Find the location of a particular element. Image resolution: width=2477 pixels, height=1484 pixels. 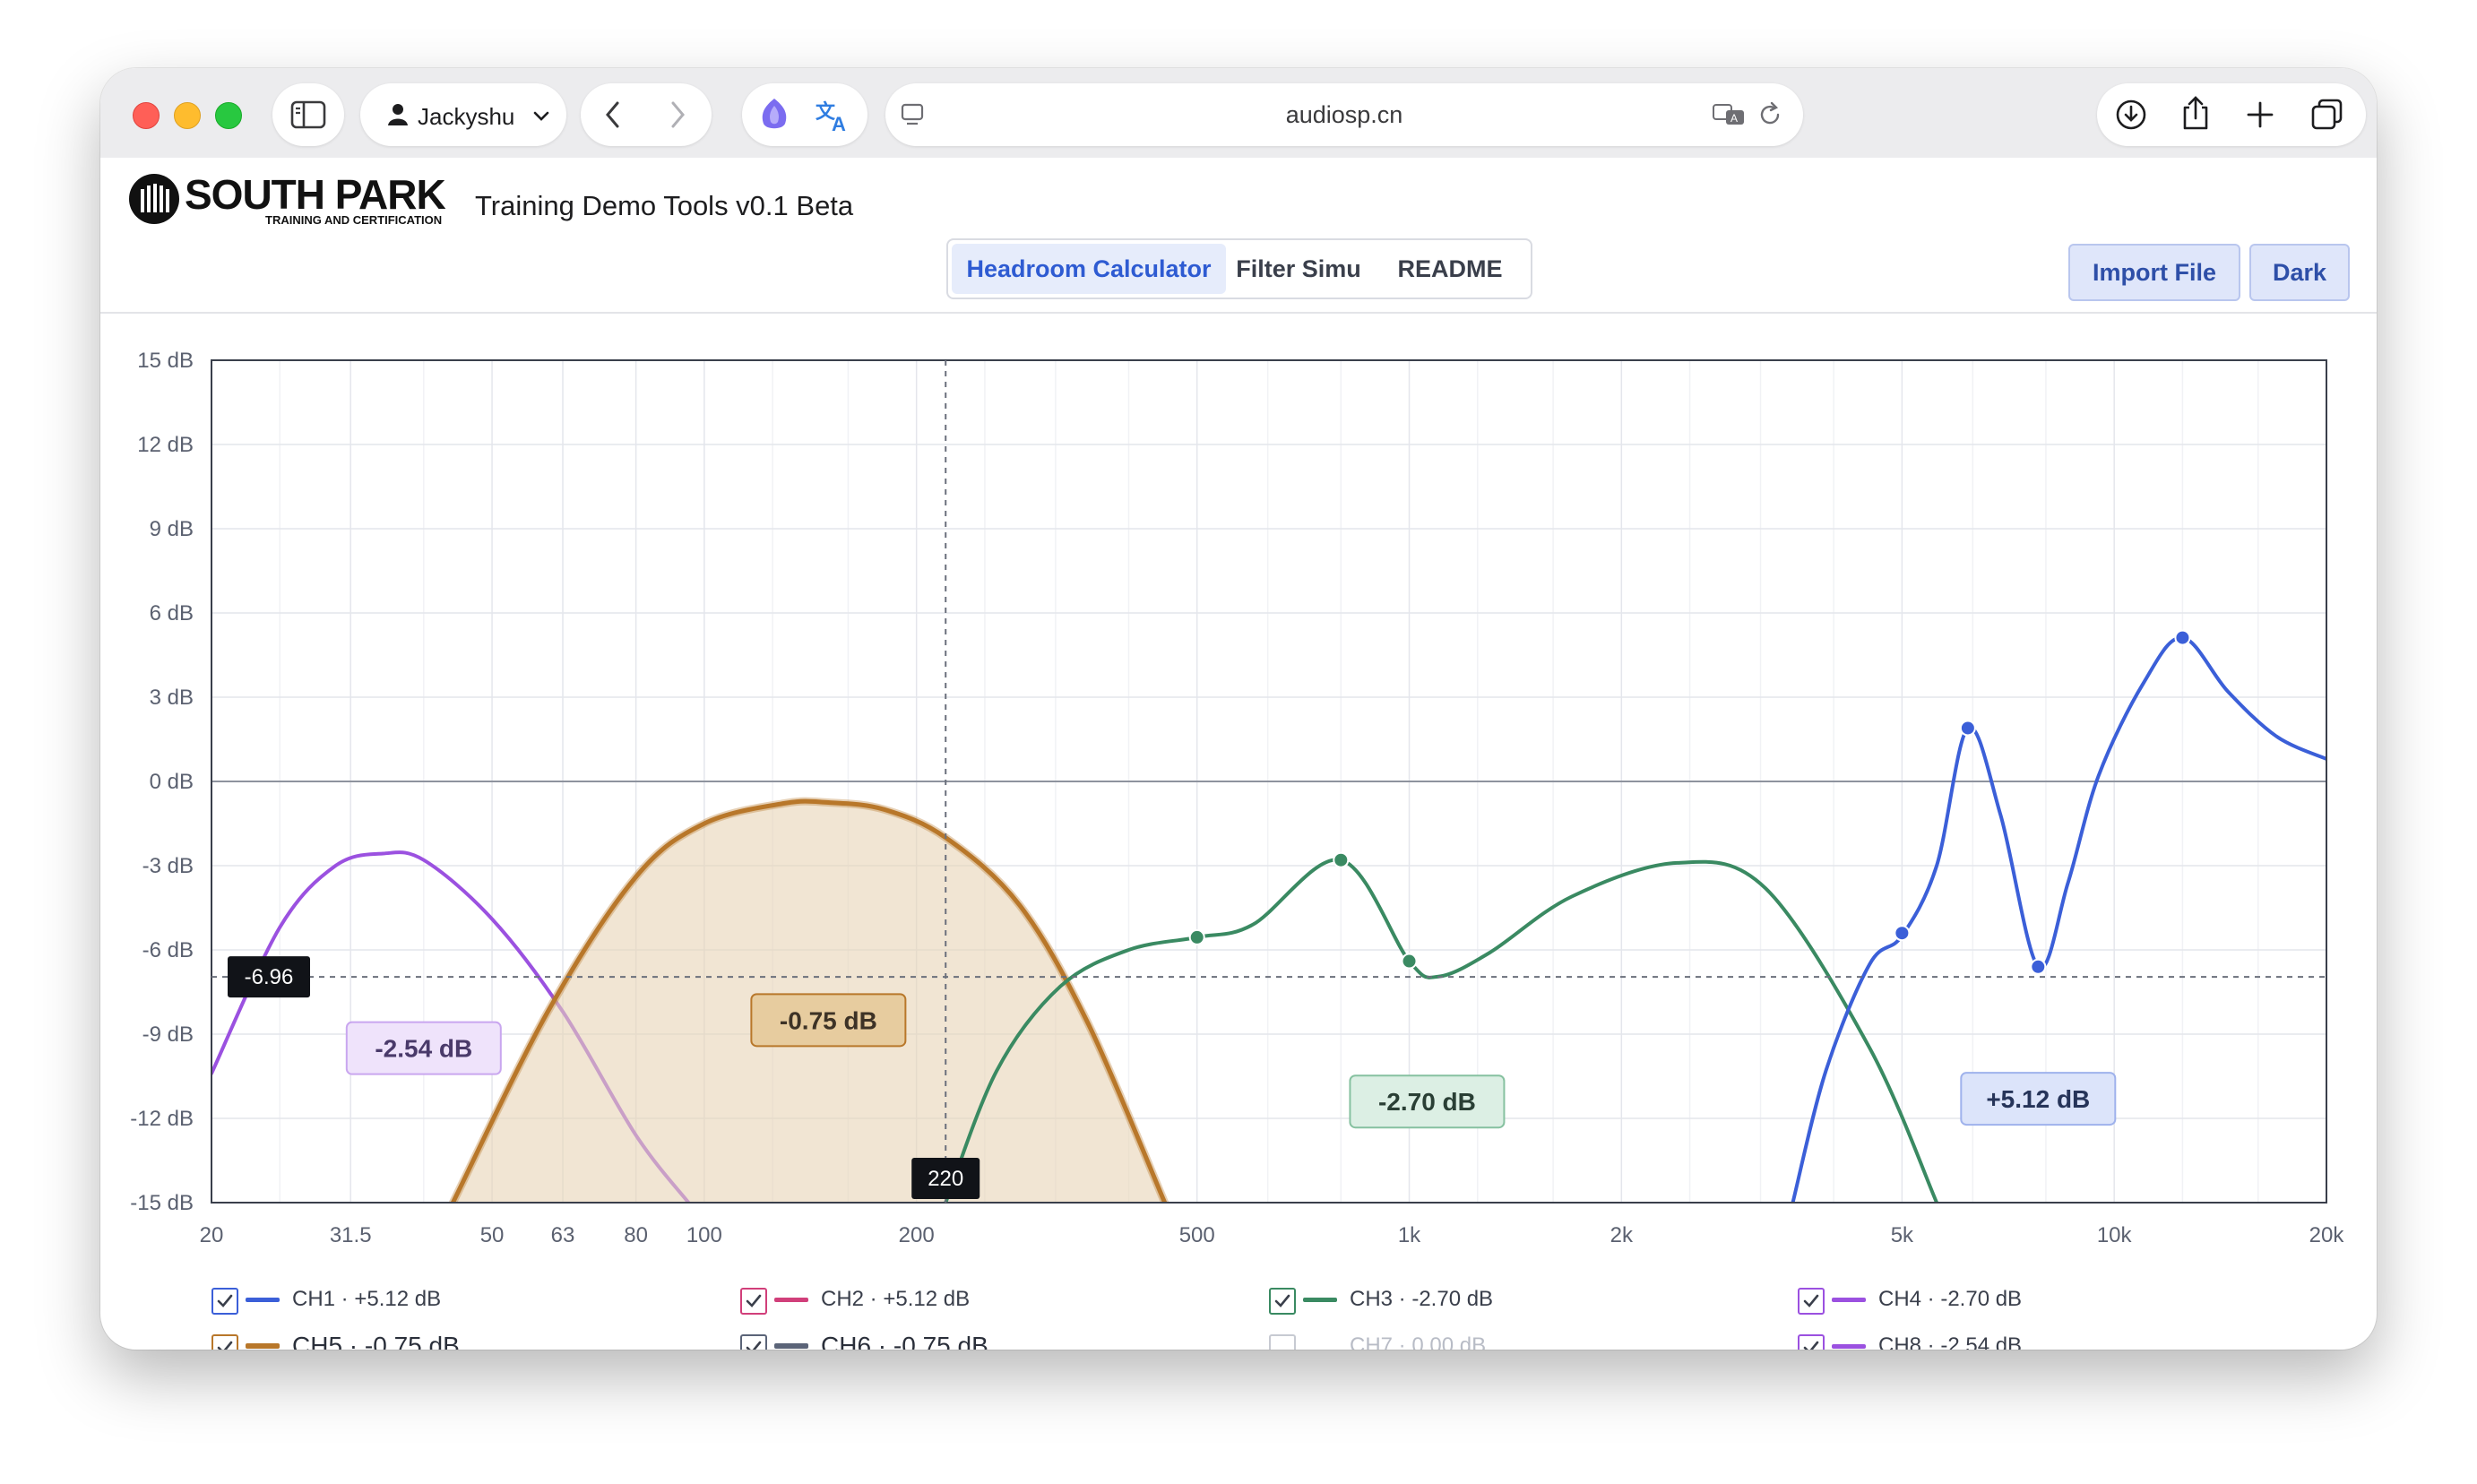

x-tick-label: 63 is located at coordinates (563, 1235).